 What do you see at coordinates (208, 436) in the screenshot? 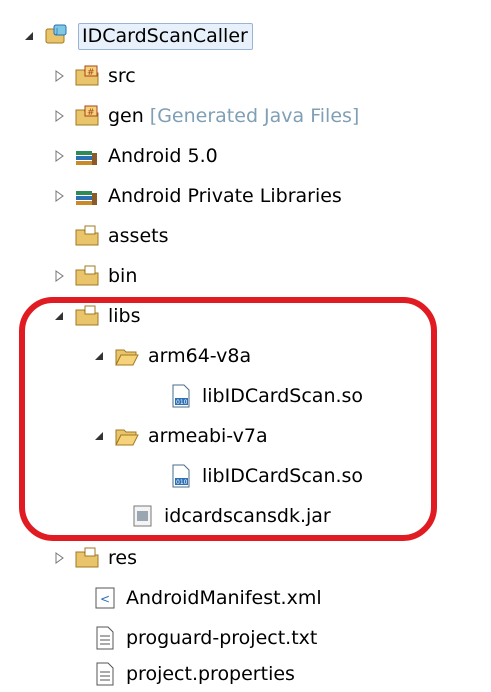
I see `tree-item-label: armeabi-v7a` at bounding box center [208, 436].